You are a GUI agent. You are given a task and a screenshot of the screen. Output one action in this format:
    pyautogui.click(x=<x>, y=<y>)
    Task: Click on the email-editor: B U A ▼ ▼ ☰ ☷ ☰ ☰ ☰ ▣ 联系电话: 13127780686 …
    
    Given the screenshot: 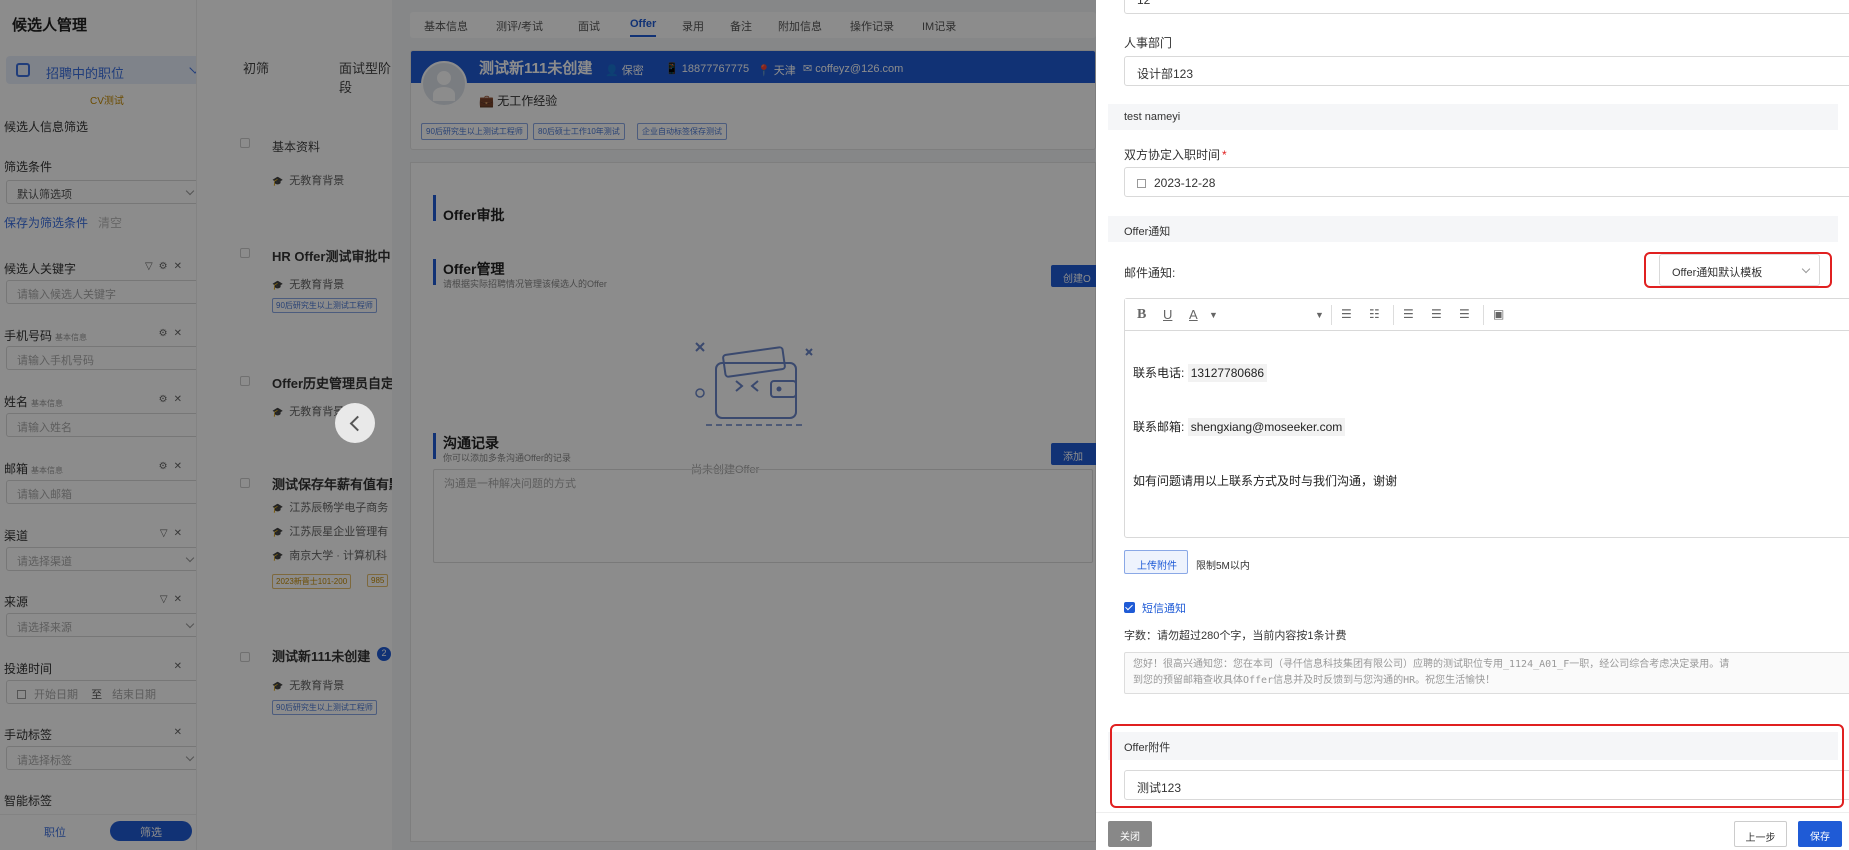 What is the action you would take?
    pyautogui.click(x=1486, y=418)
    